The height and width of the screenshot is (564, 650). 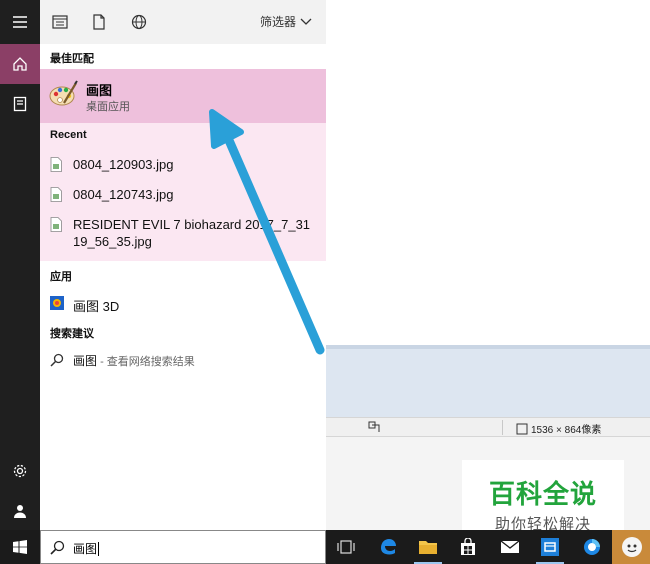 I want to click on mail-icon, so click(x=510, y=547).